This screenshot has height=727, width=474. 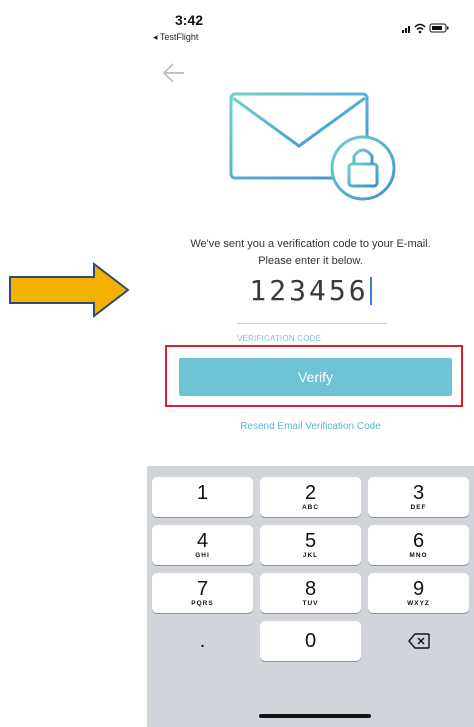 I want to click on signal-wifi-battery-icon, so click(x=425, y=28).